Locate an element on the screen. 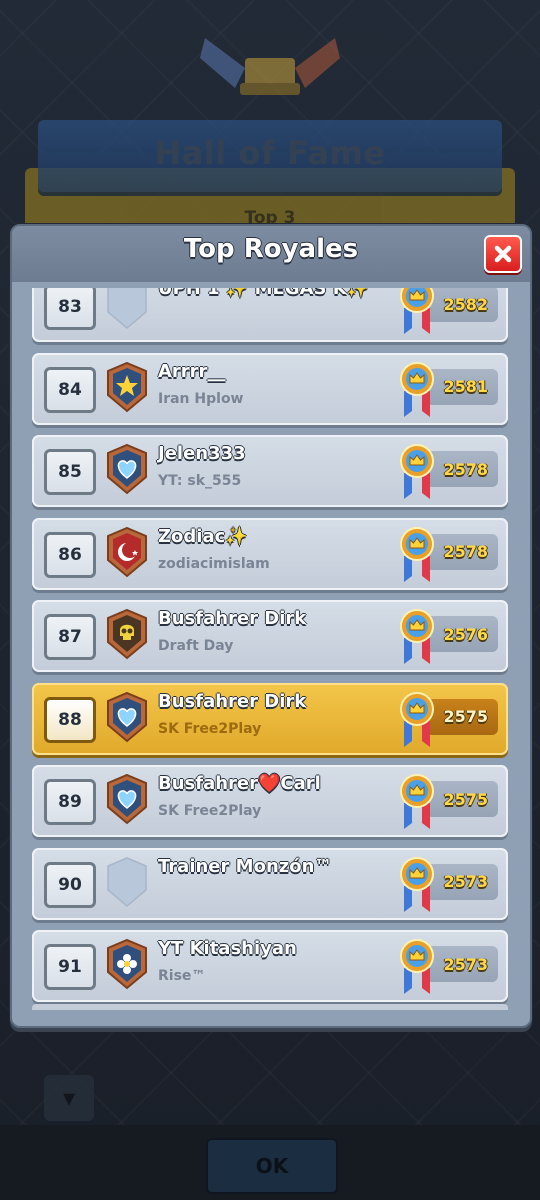  close-icon is located at coordinates (503, 254).